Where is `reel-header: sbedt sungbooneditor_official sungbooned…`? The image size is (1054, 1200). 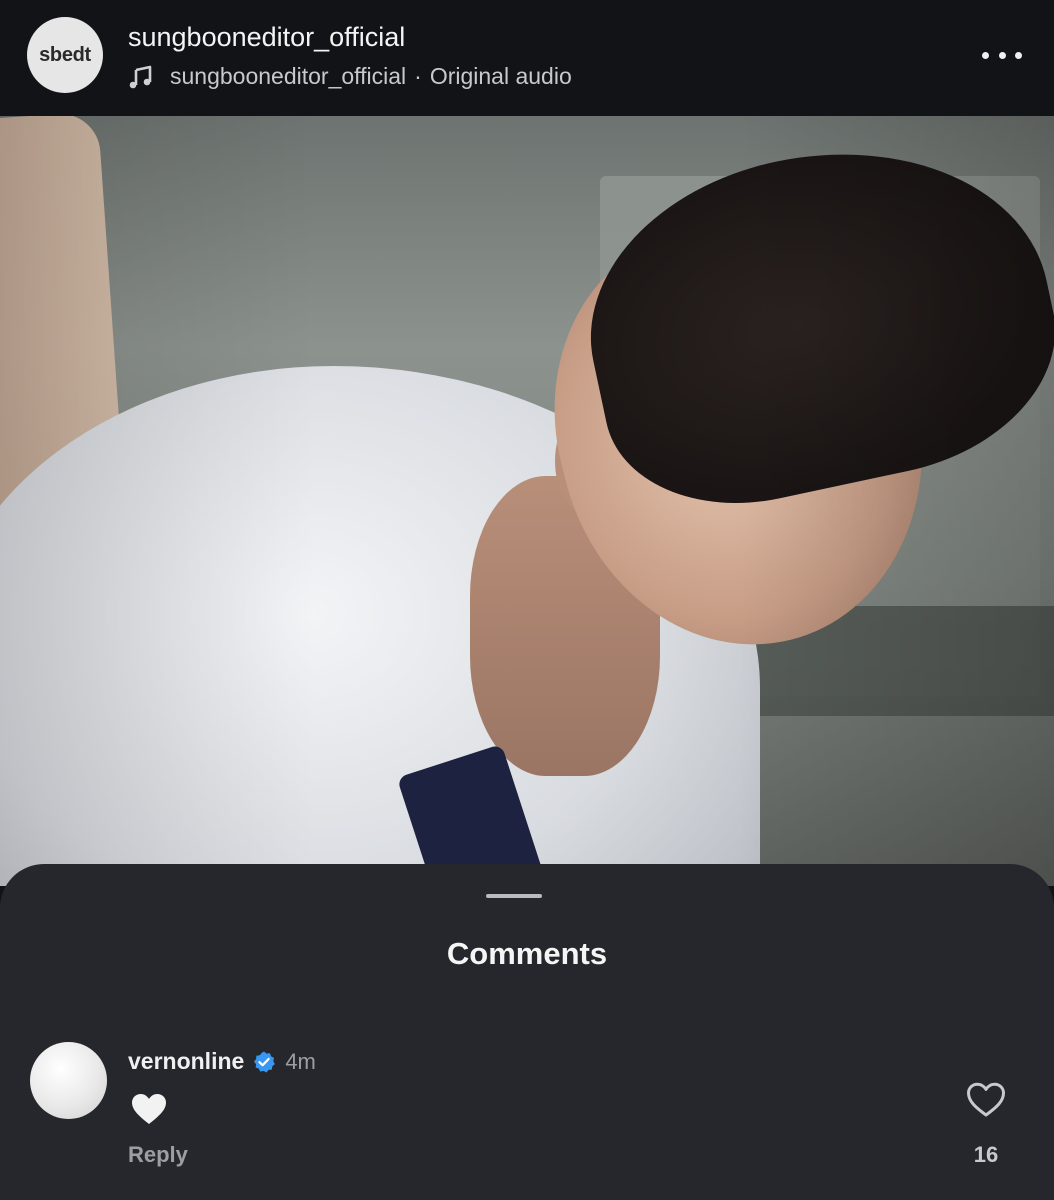 reel-header: sbedt sungbooneditor_official sungbooned… is located at coordinates (527, 58).